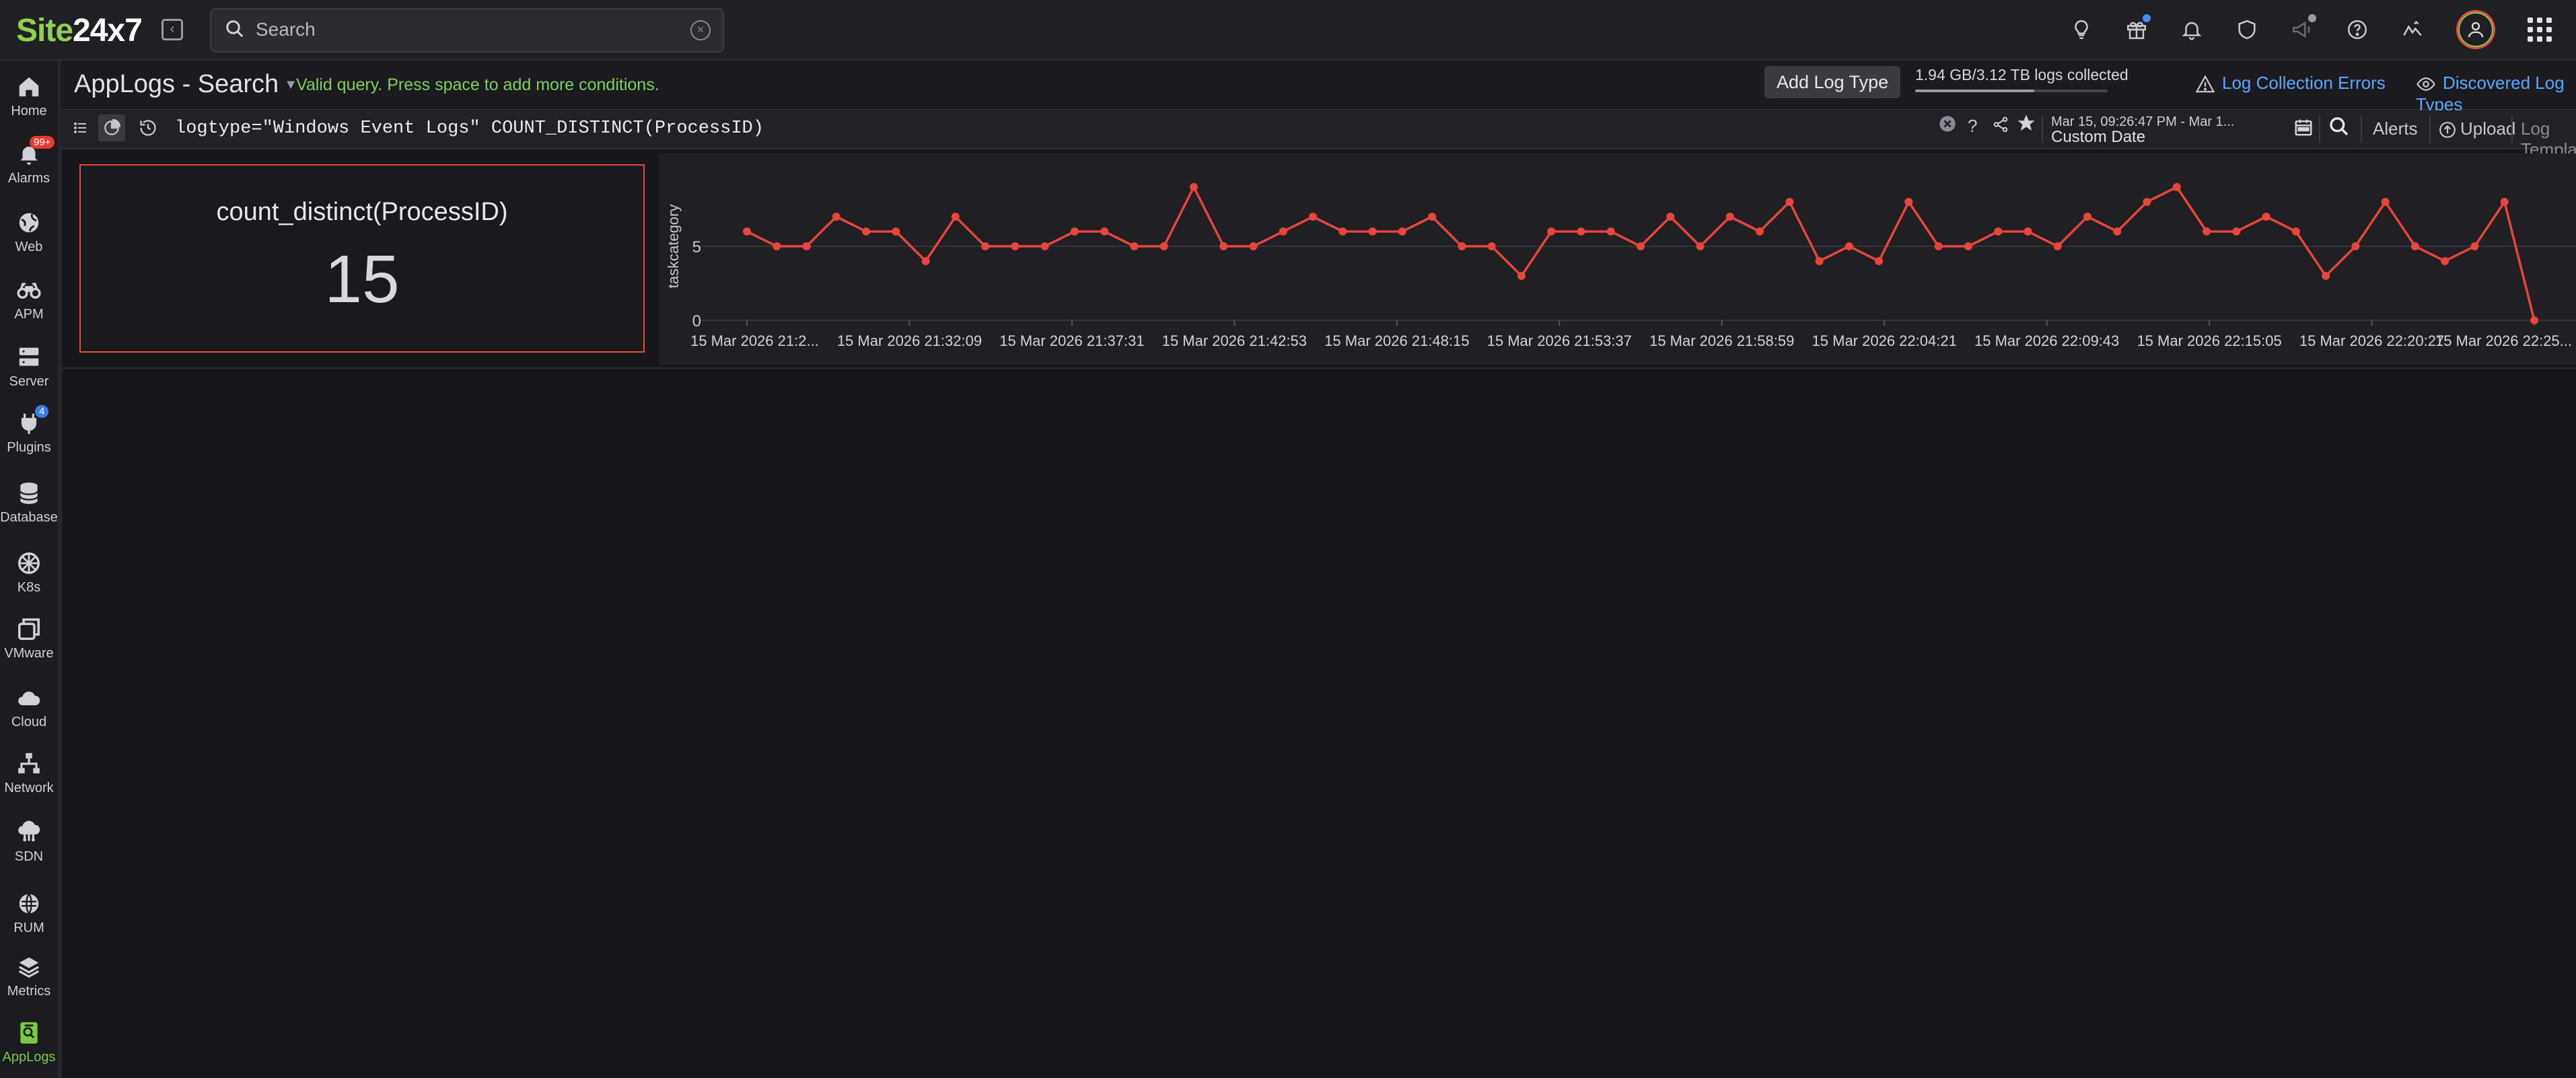  I want to click on sidebar-item-applogs: AppLogs, so click(29, 1042).